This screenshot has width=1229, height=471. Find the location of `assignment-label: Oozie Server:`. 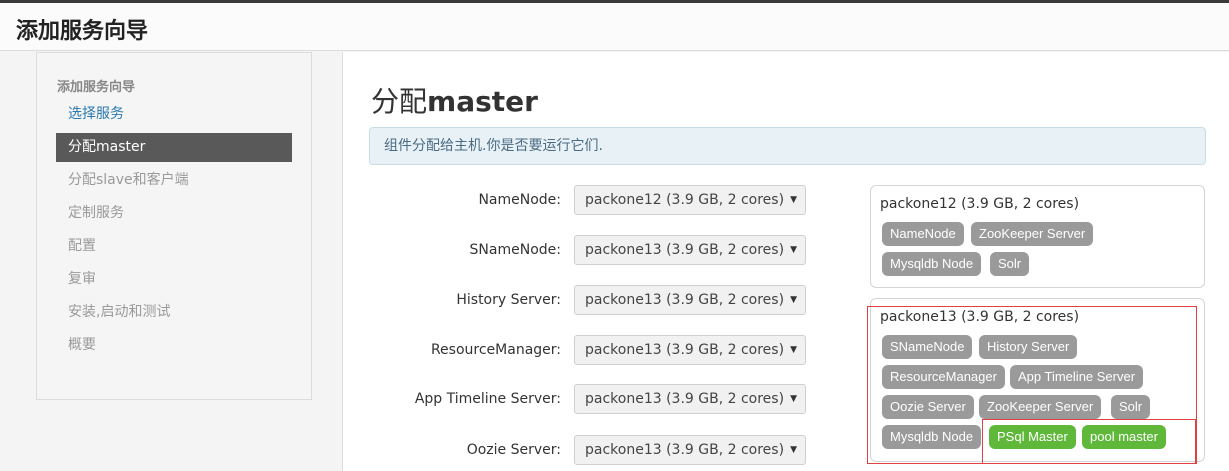

assignment-label: Oozie Server: is located at coordinates (513, 450).